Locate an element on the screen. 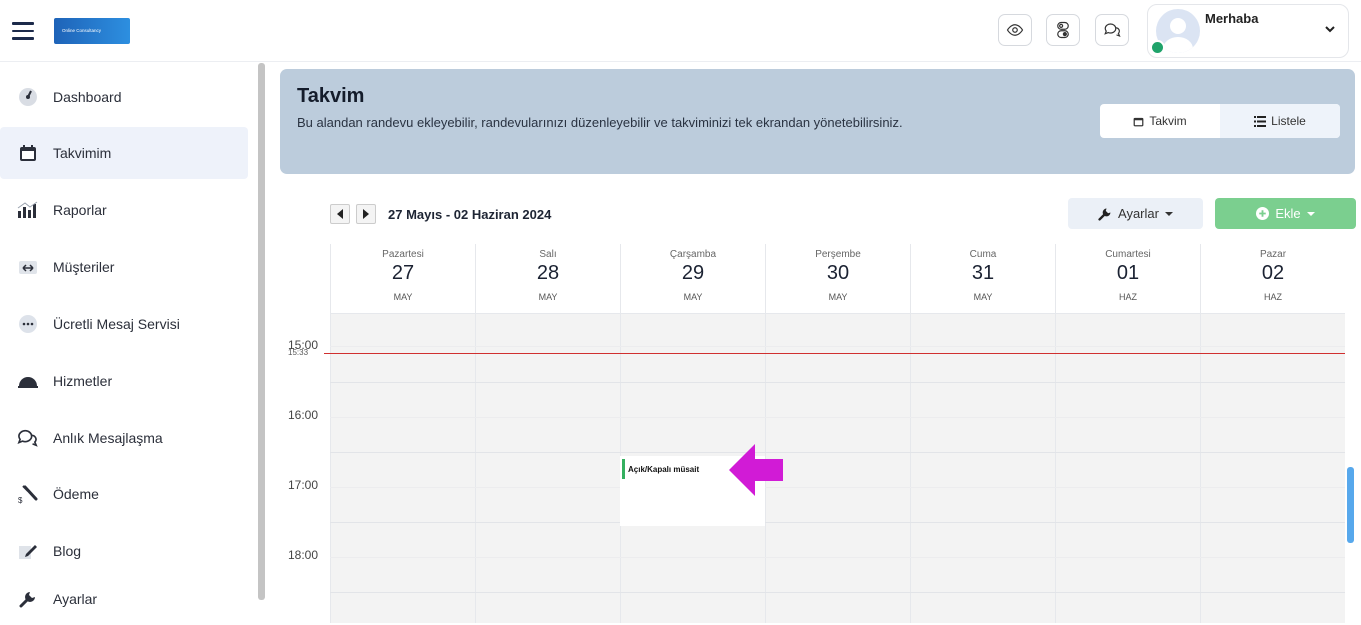 The width and height of the screenshot is (1361, 625). view-list-button: Listele is located at coordinates (1280, 121).